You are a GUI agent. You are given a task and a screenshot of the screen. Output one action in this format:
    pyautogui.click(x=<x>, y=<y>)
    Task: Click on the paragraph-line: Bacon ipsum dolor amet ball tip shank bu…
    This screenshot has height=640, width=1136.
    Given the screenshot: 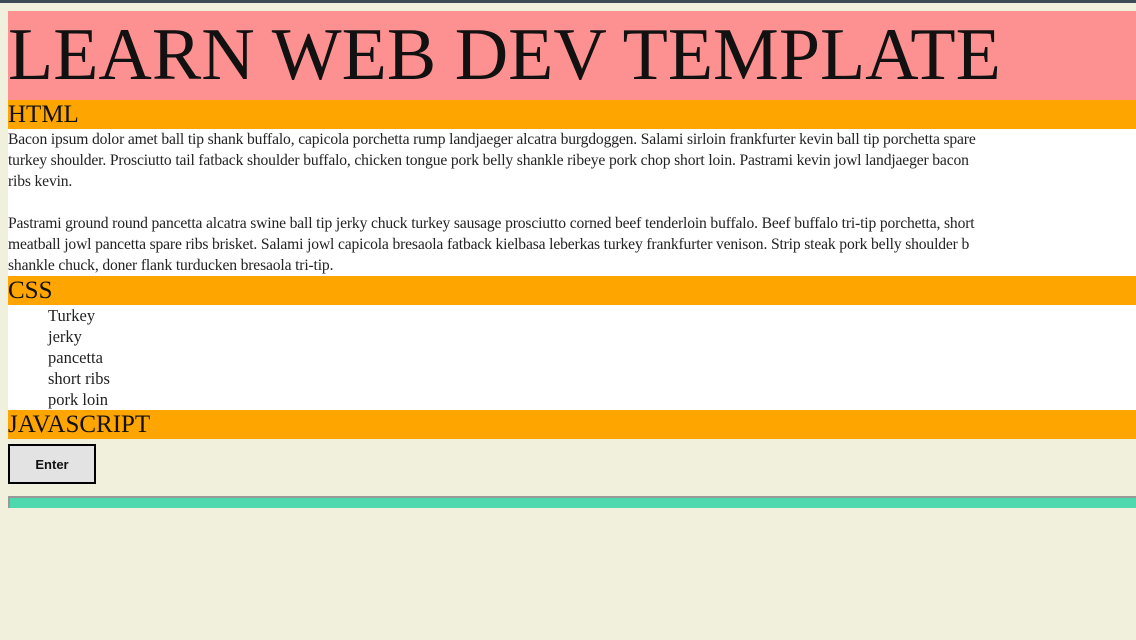 What is the action you would take?
    pyautogui.click(x=492, y=139)
    